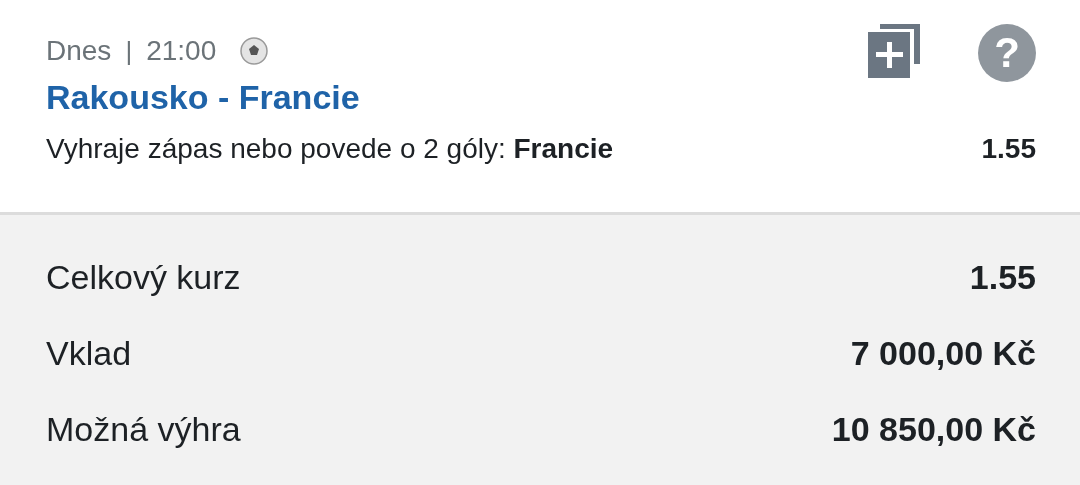 This screenshot has height=485, width=1080. Describe the element at coordinates (1002, 277) in the screenshot. I see `summary-value: 1.55` at that location.